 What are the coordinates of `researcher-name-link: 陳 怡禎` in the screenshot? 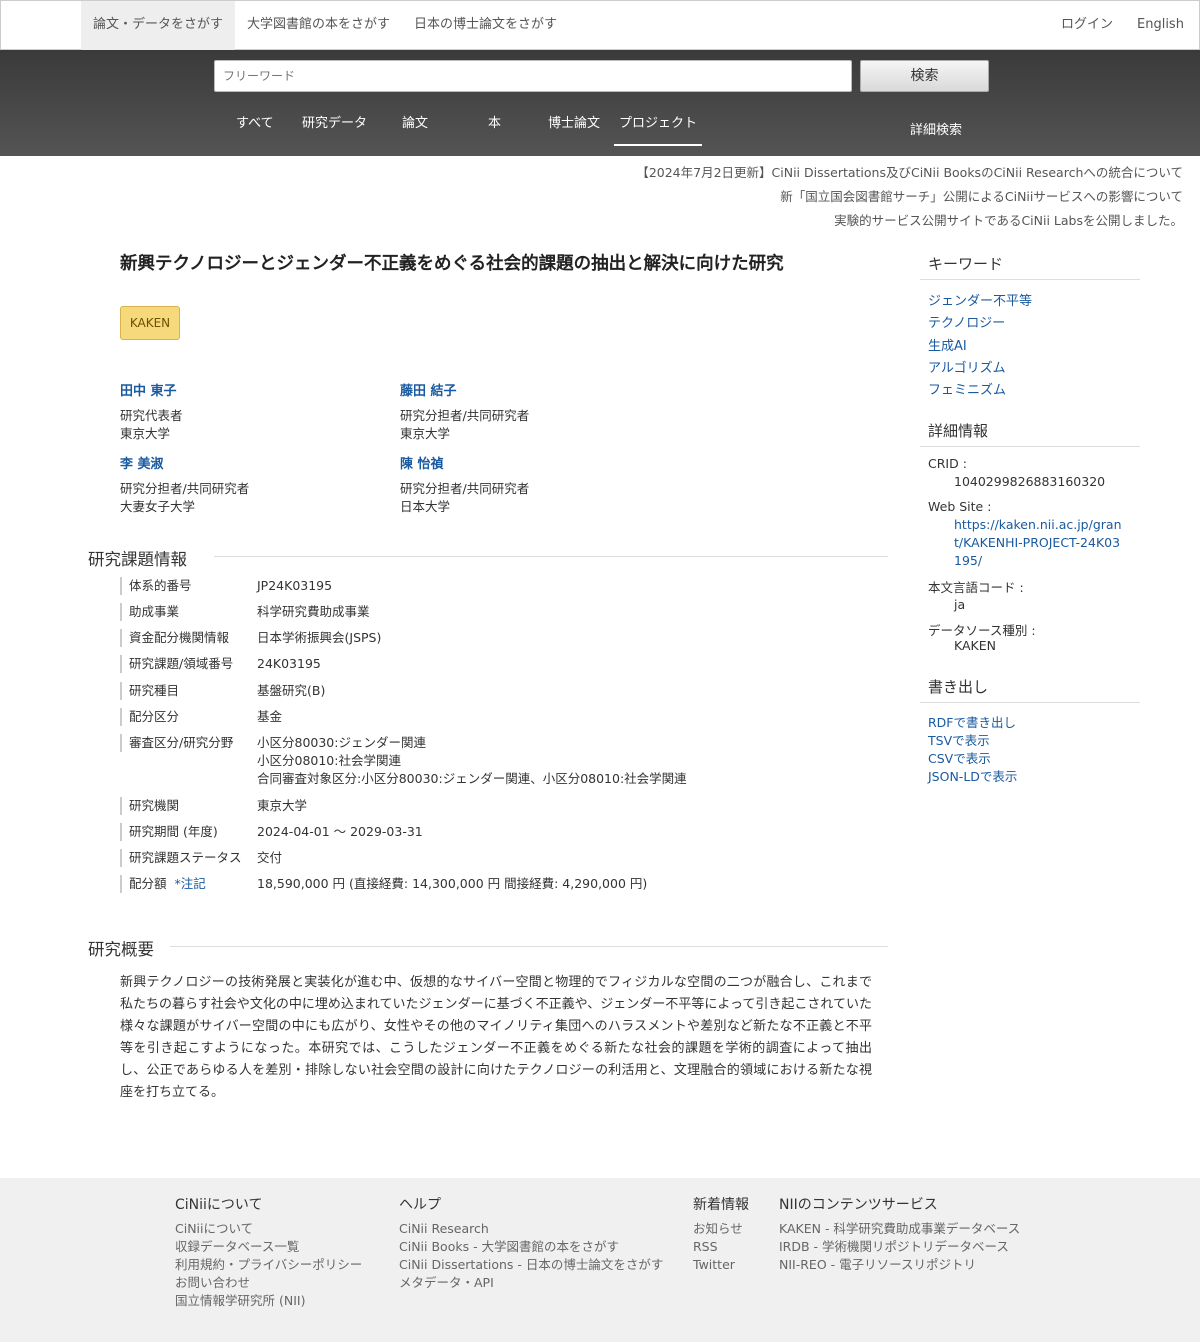 It's located at (530, 462).